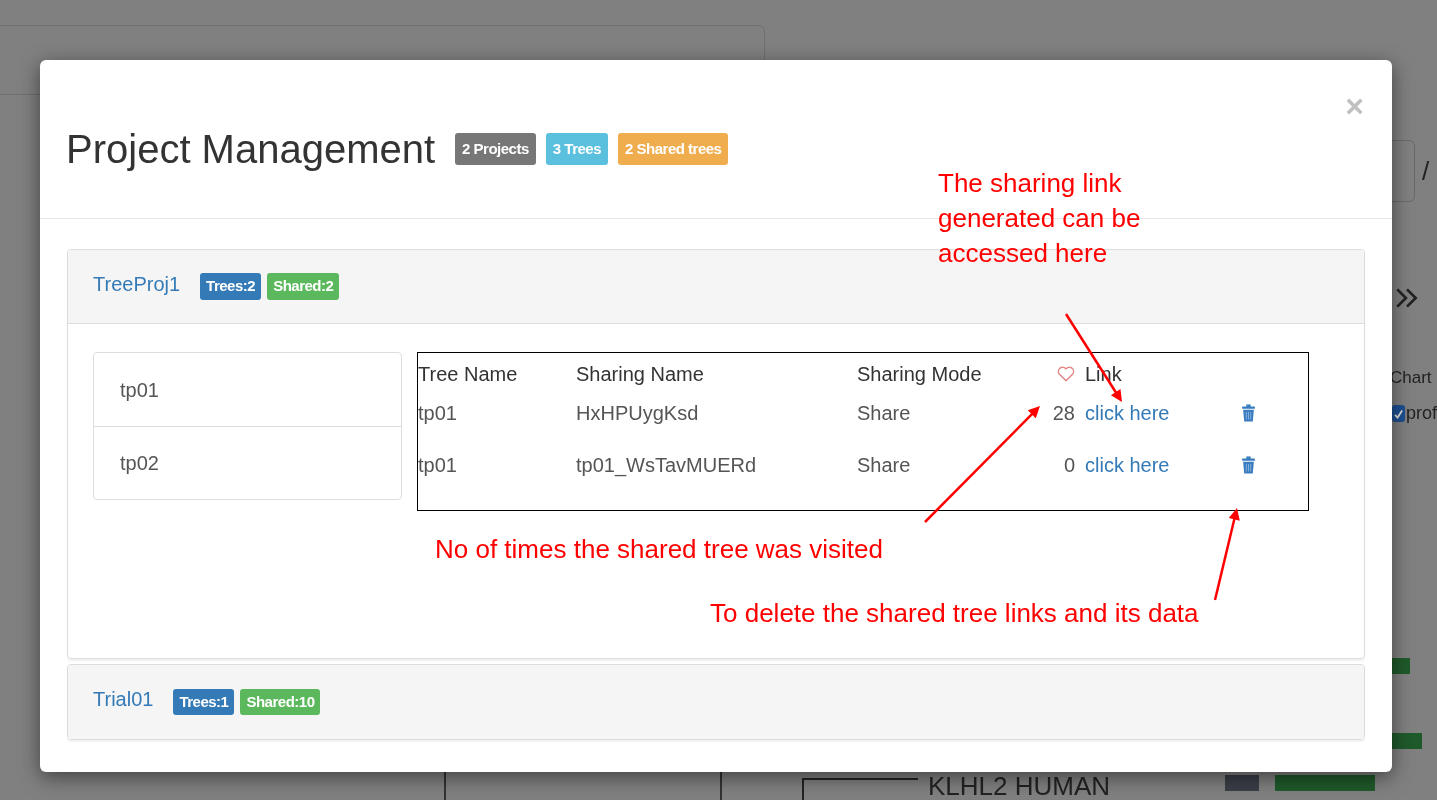  What do you see at coordinates (468, 374) in the screenshot?
I see `column-header: Tree Name` at bounding box center [468, 374].